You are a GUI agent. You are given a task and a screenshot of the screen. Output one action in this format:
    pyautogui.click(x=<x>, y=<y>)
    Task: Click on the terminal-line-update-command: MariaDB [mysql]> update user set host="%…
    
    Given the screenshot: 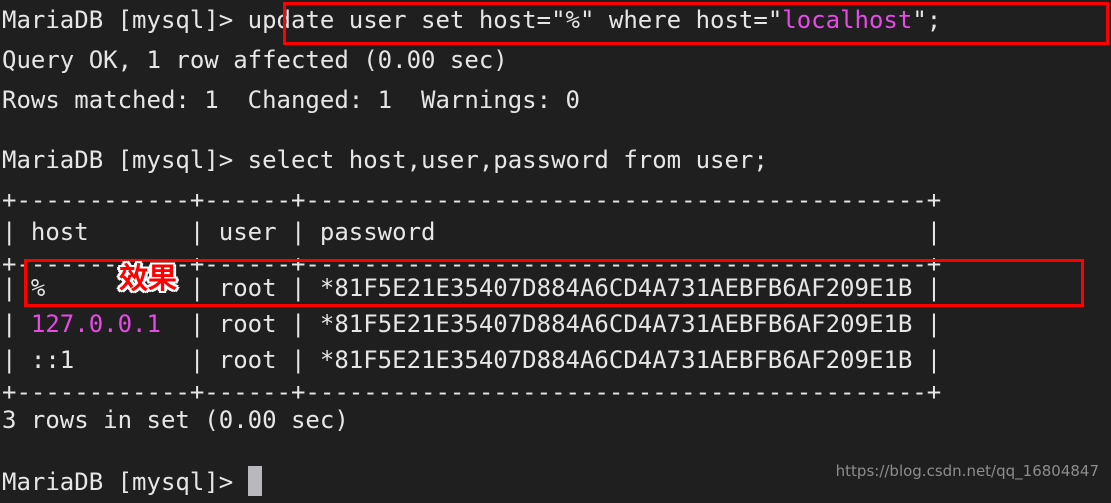 What is the action you would take?
    pyautogui.click(x=471, y=20)
    